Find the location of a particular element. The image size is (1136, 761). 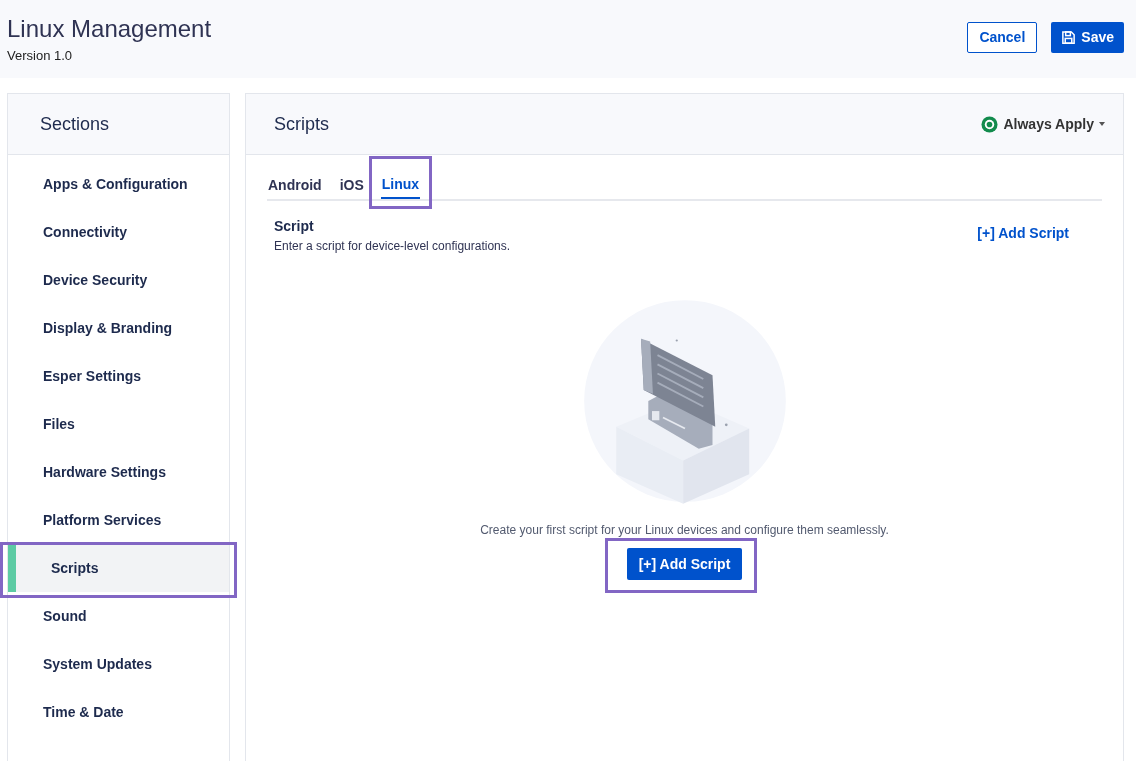

section-item: Display & Branding is located at coordinates (118, 328).